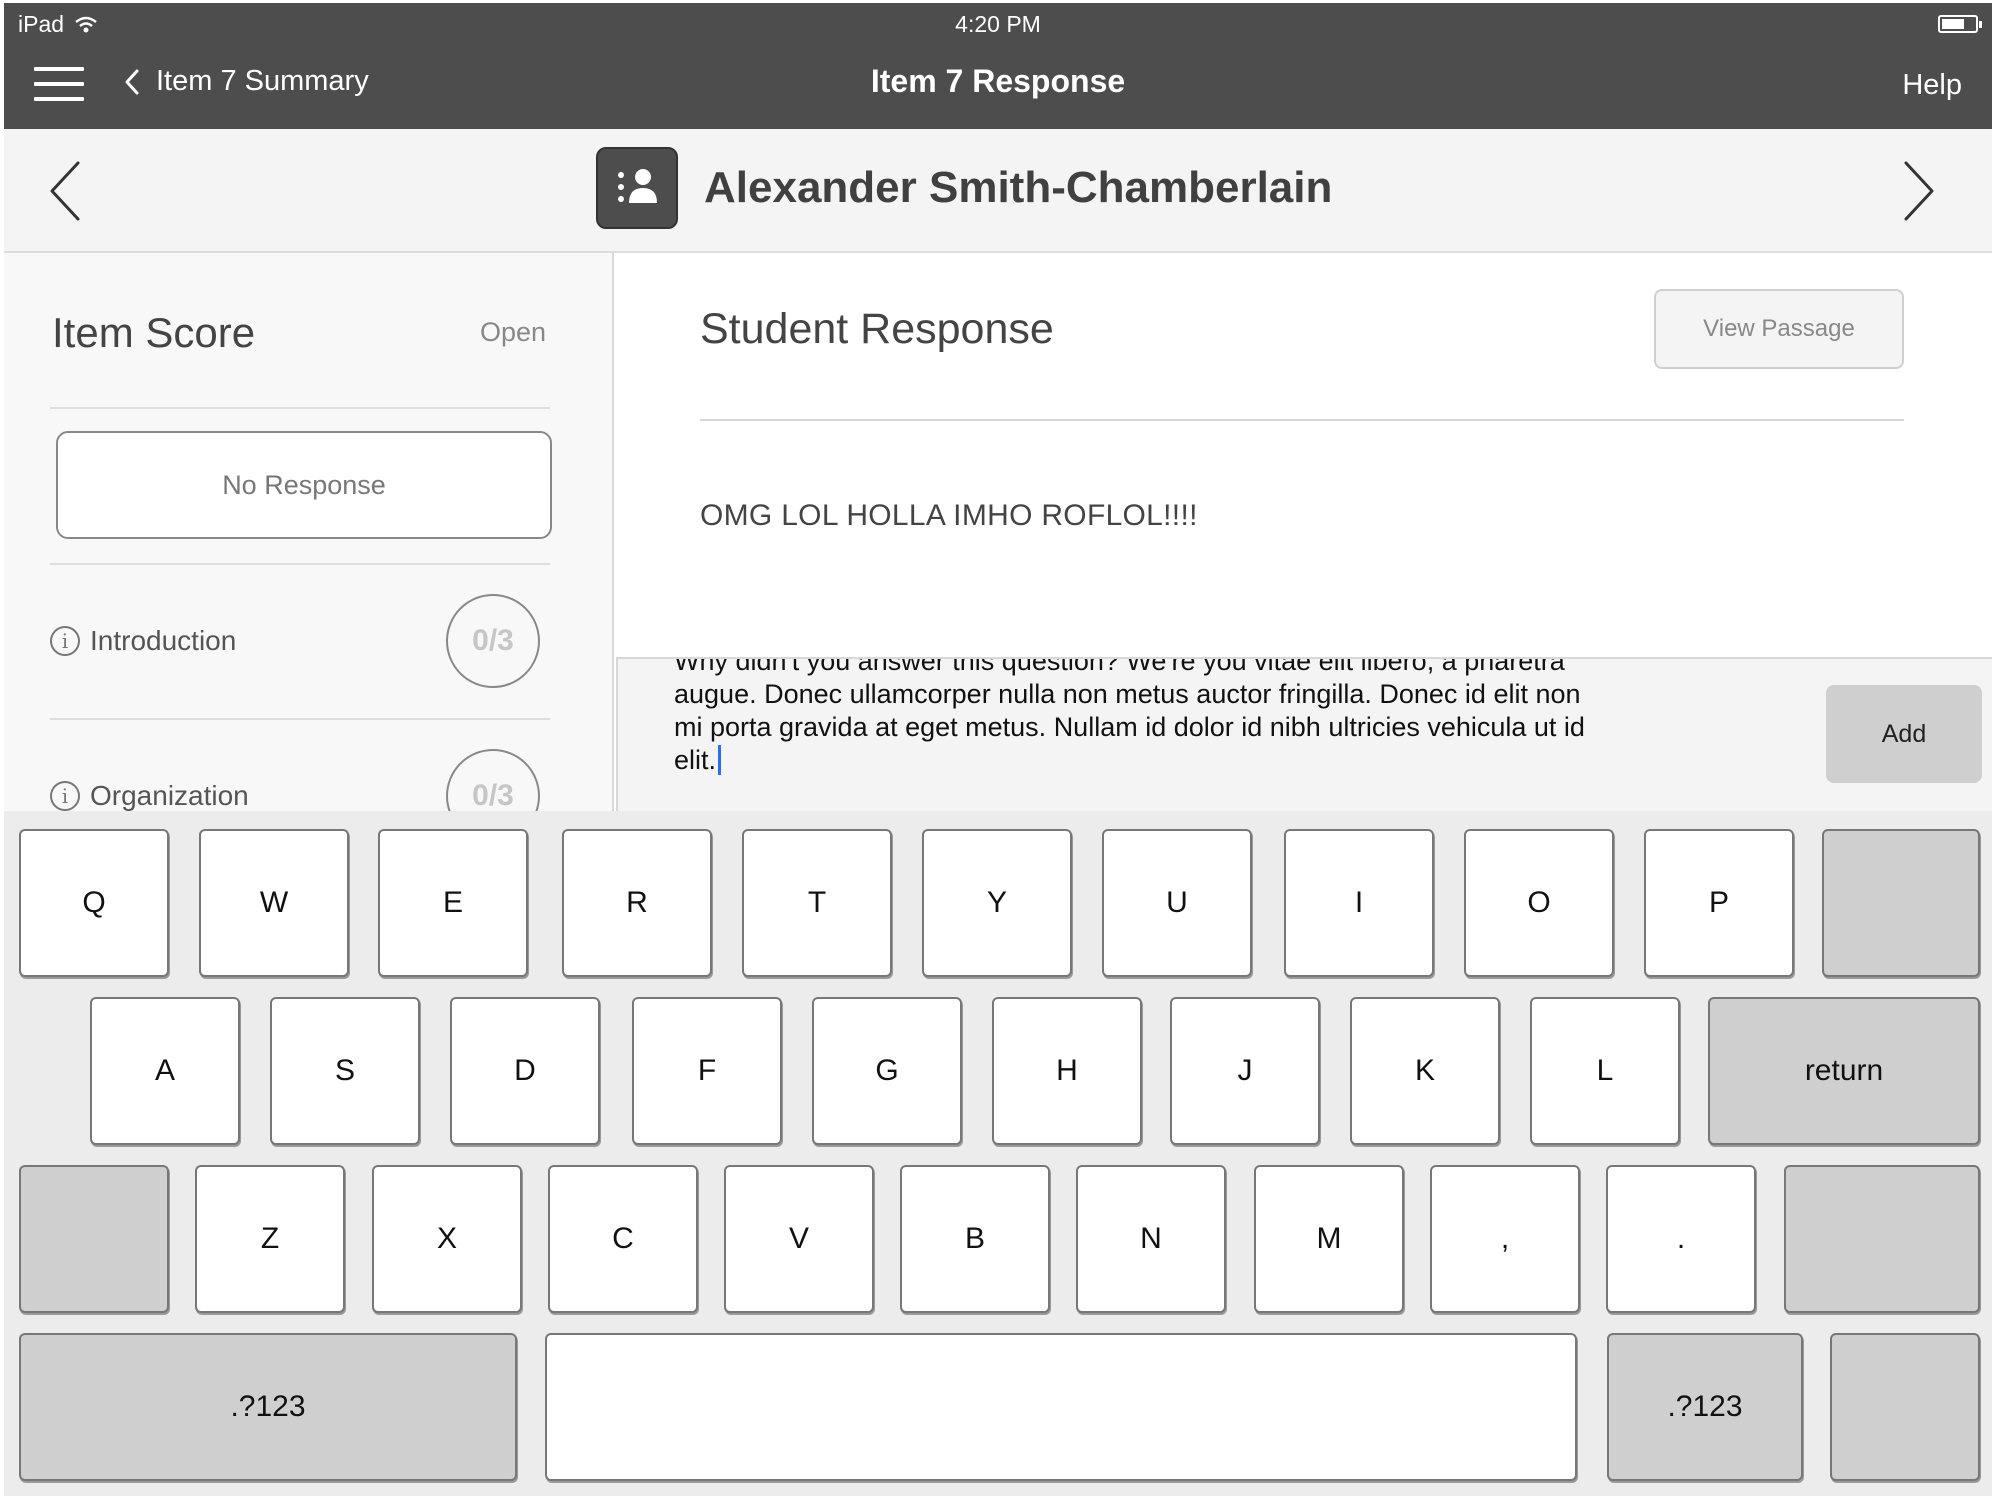 The image size is (1992, 1496). What do you see at coordinates (268, 1407) in the screenshot?
I see `key-numbers-left: .?123` at bounding box center [268, 1407].